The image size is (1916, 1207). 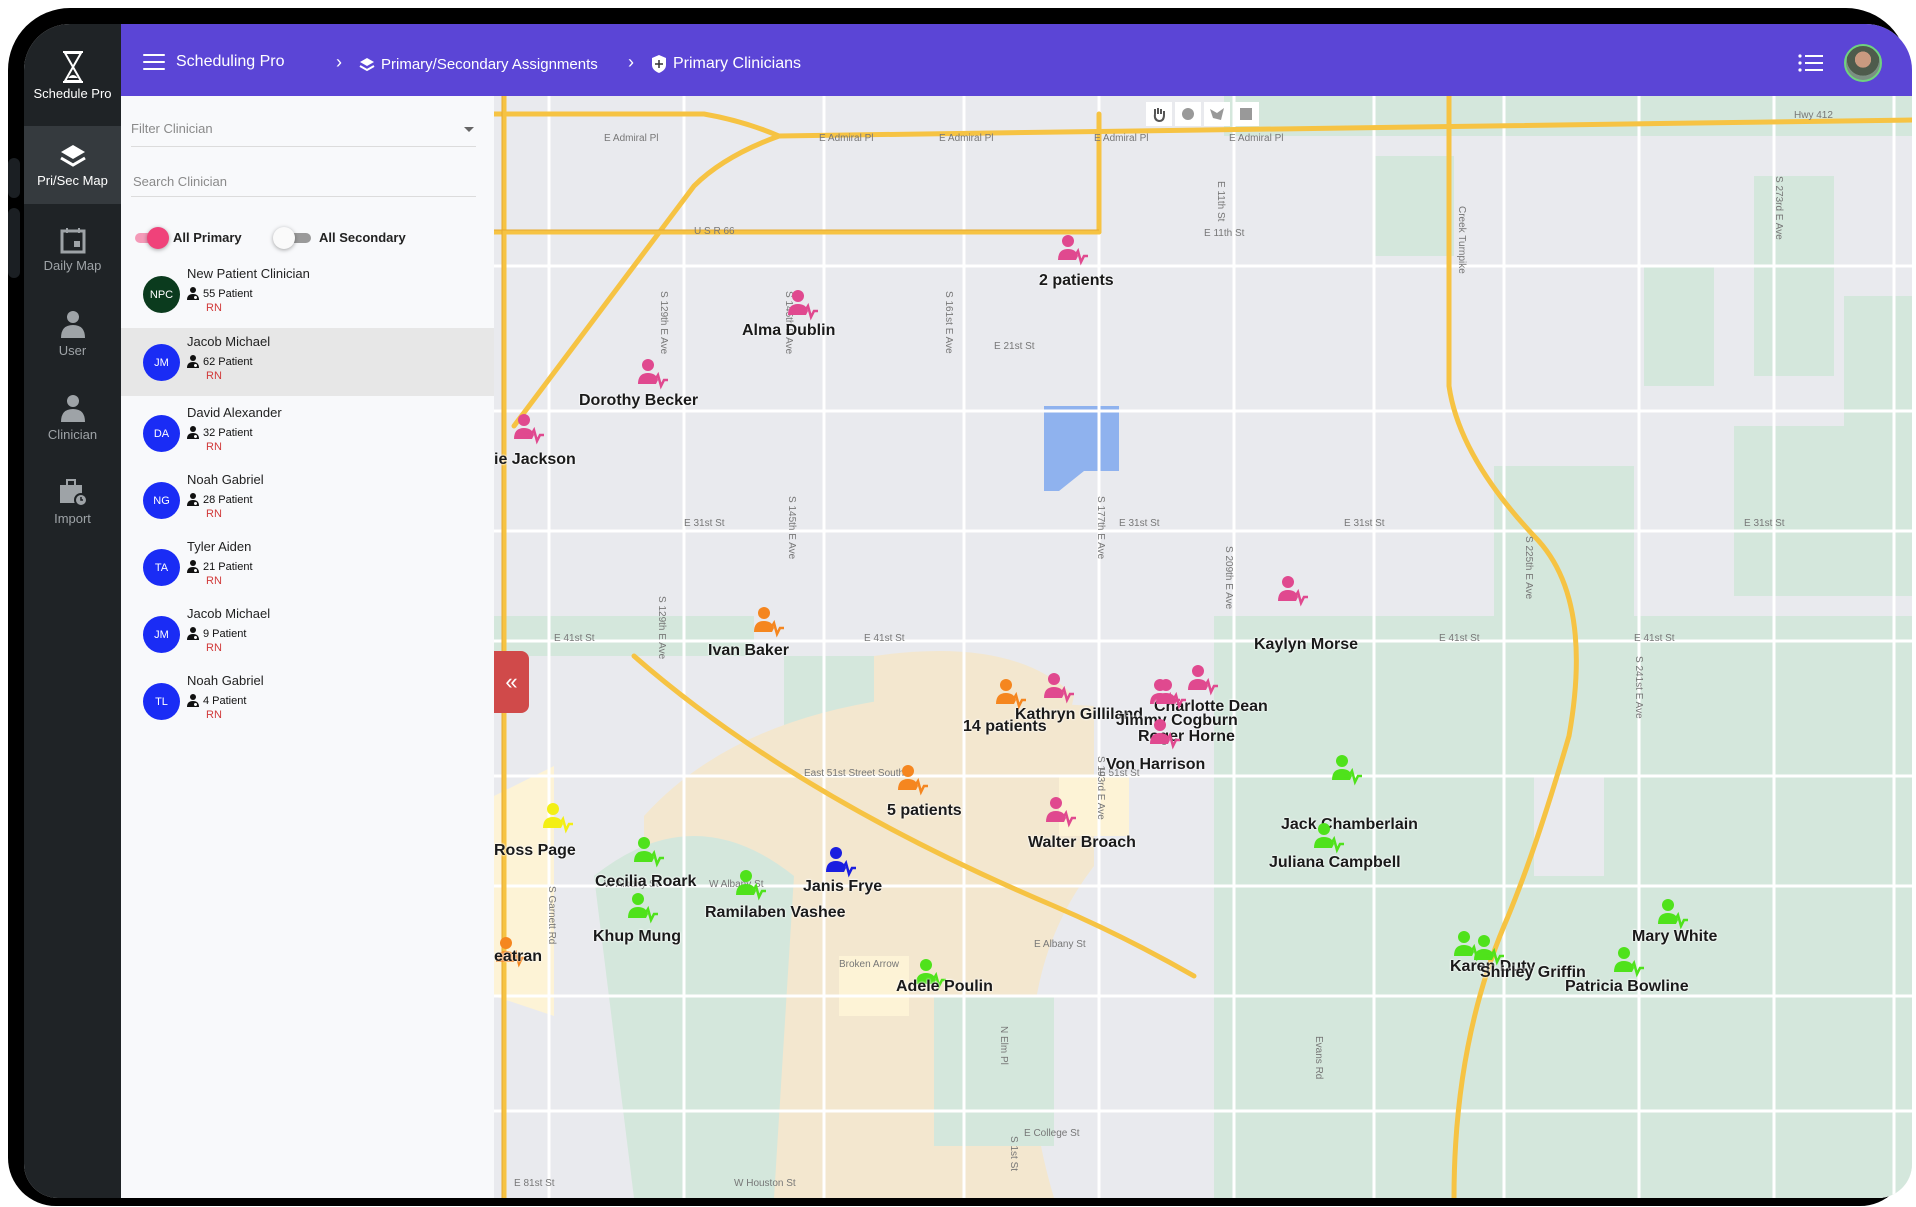 I want to click on toggle-all-secondary: All Secondary, so click(x=339, y=237).